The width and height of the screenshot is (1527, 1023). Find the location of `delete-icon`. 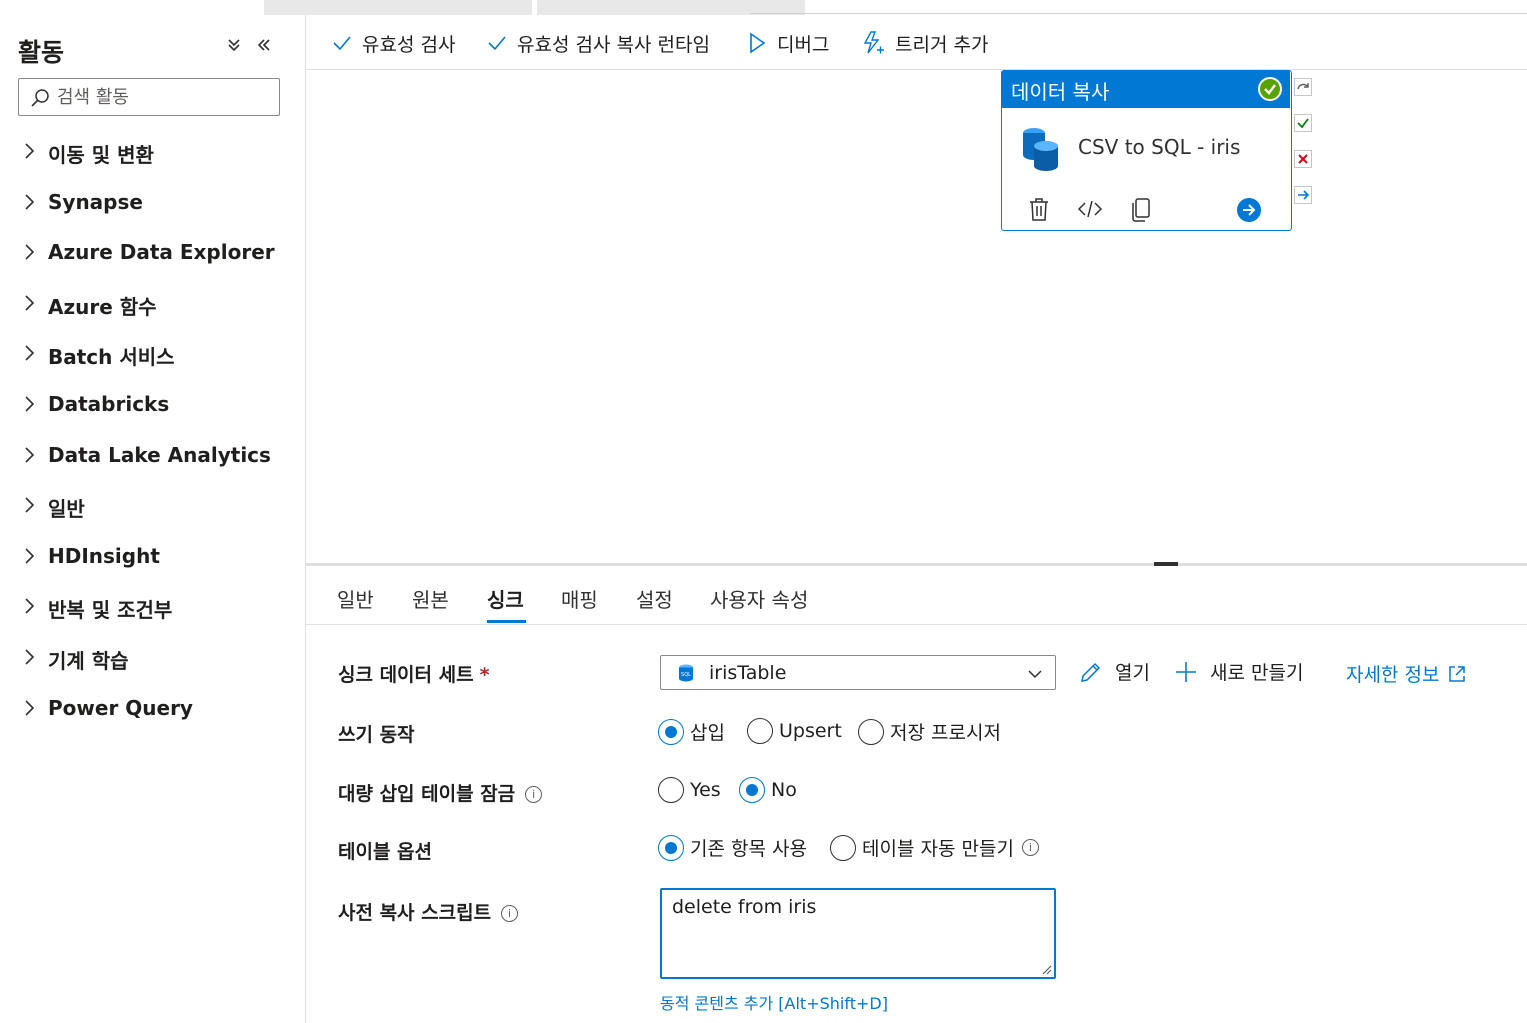

delete-icon is located at coordinates (1039, 210).